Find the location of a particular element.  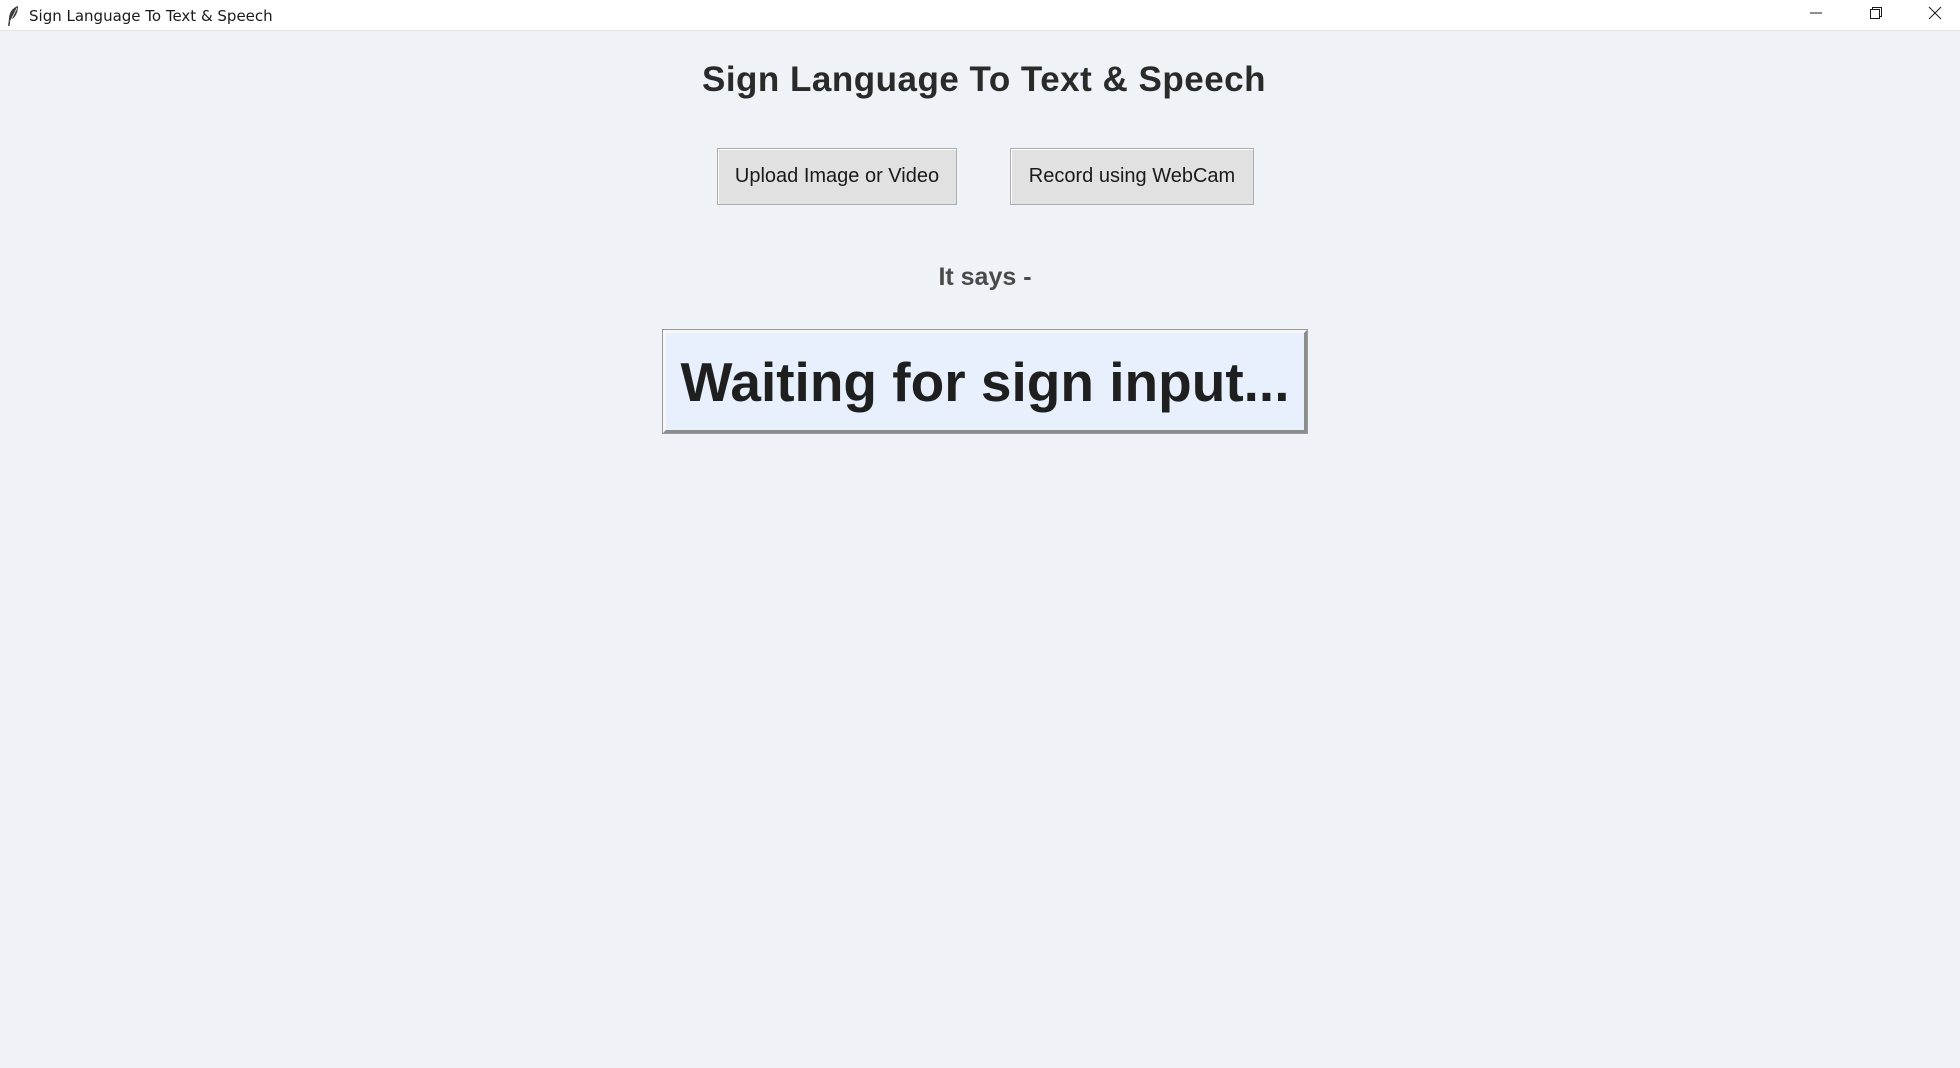

minimize-icon is located at coordinates (1816, 15).